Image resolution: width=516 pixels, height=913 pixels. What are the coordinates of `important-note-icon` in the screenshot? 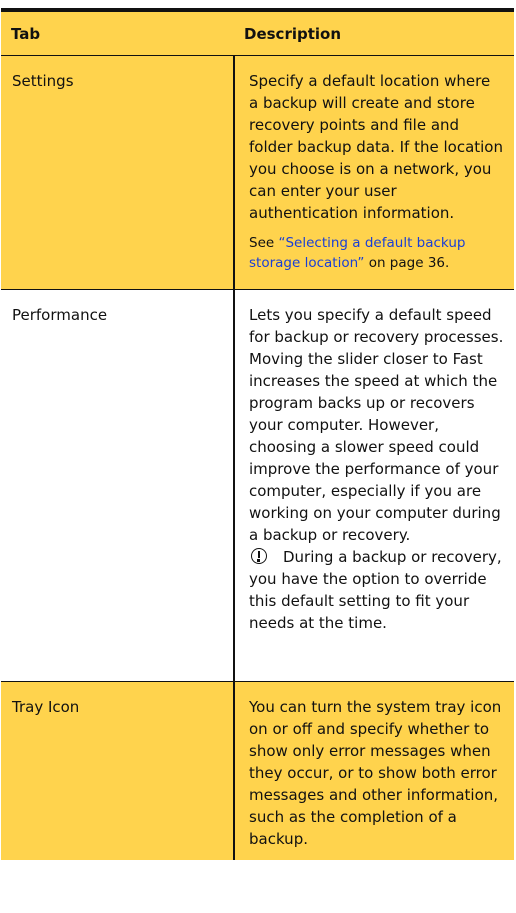 It's located at (259, 556).